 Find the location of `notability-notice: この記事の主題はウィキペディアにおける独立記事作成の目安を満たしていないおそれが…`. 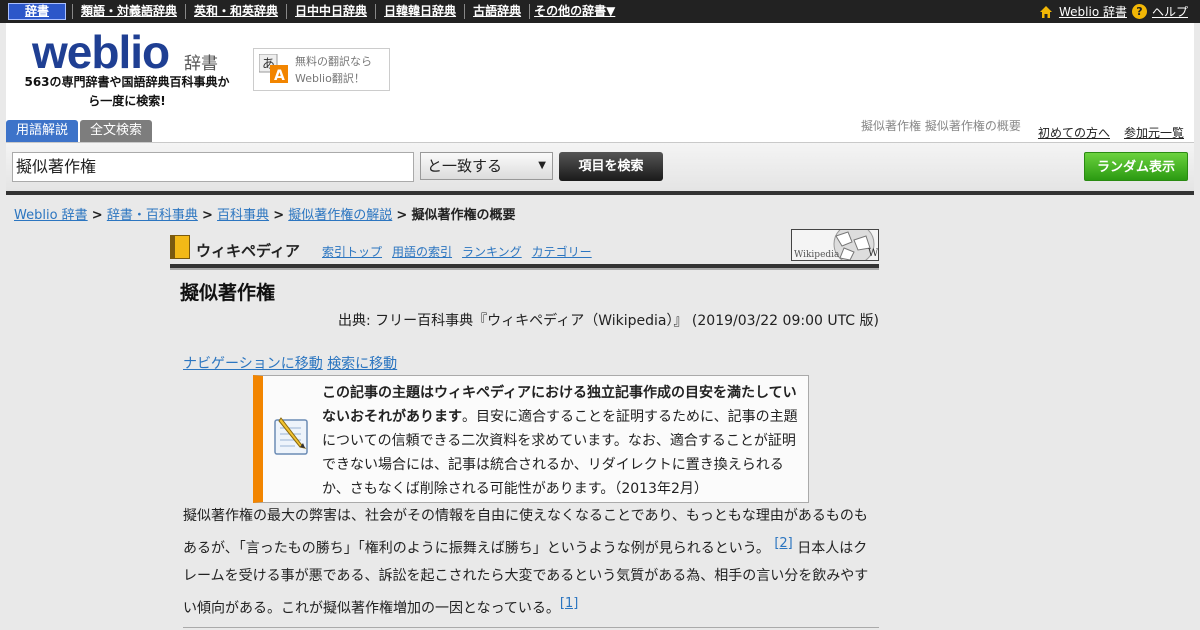

notability-notice: この記事の主題はウィキペディアにおける独立記事作成の目安を満たしていないおそれが… is located at coordinates (531, 439).